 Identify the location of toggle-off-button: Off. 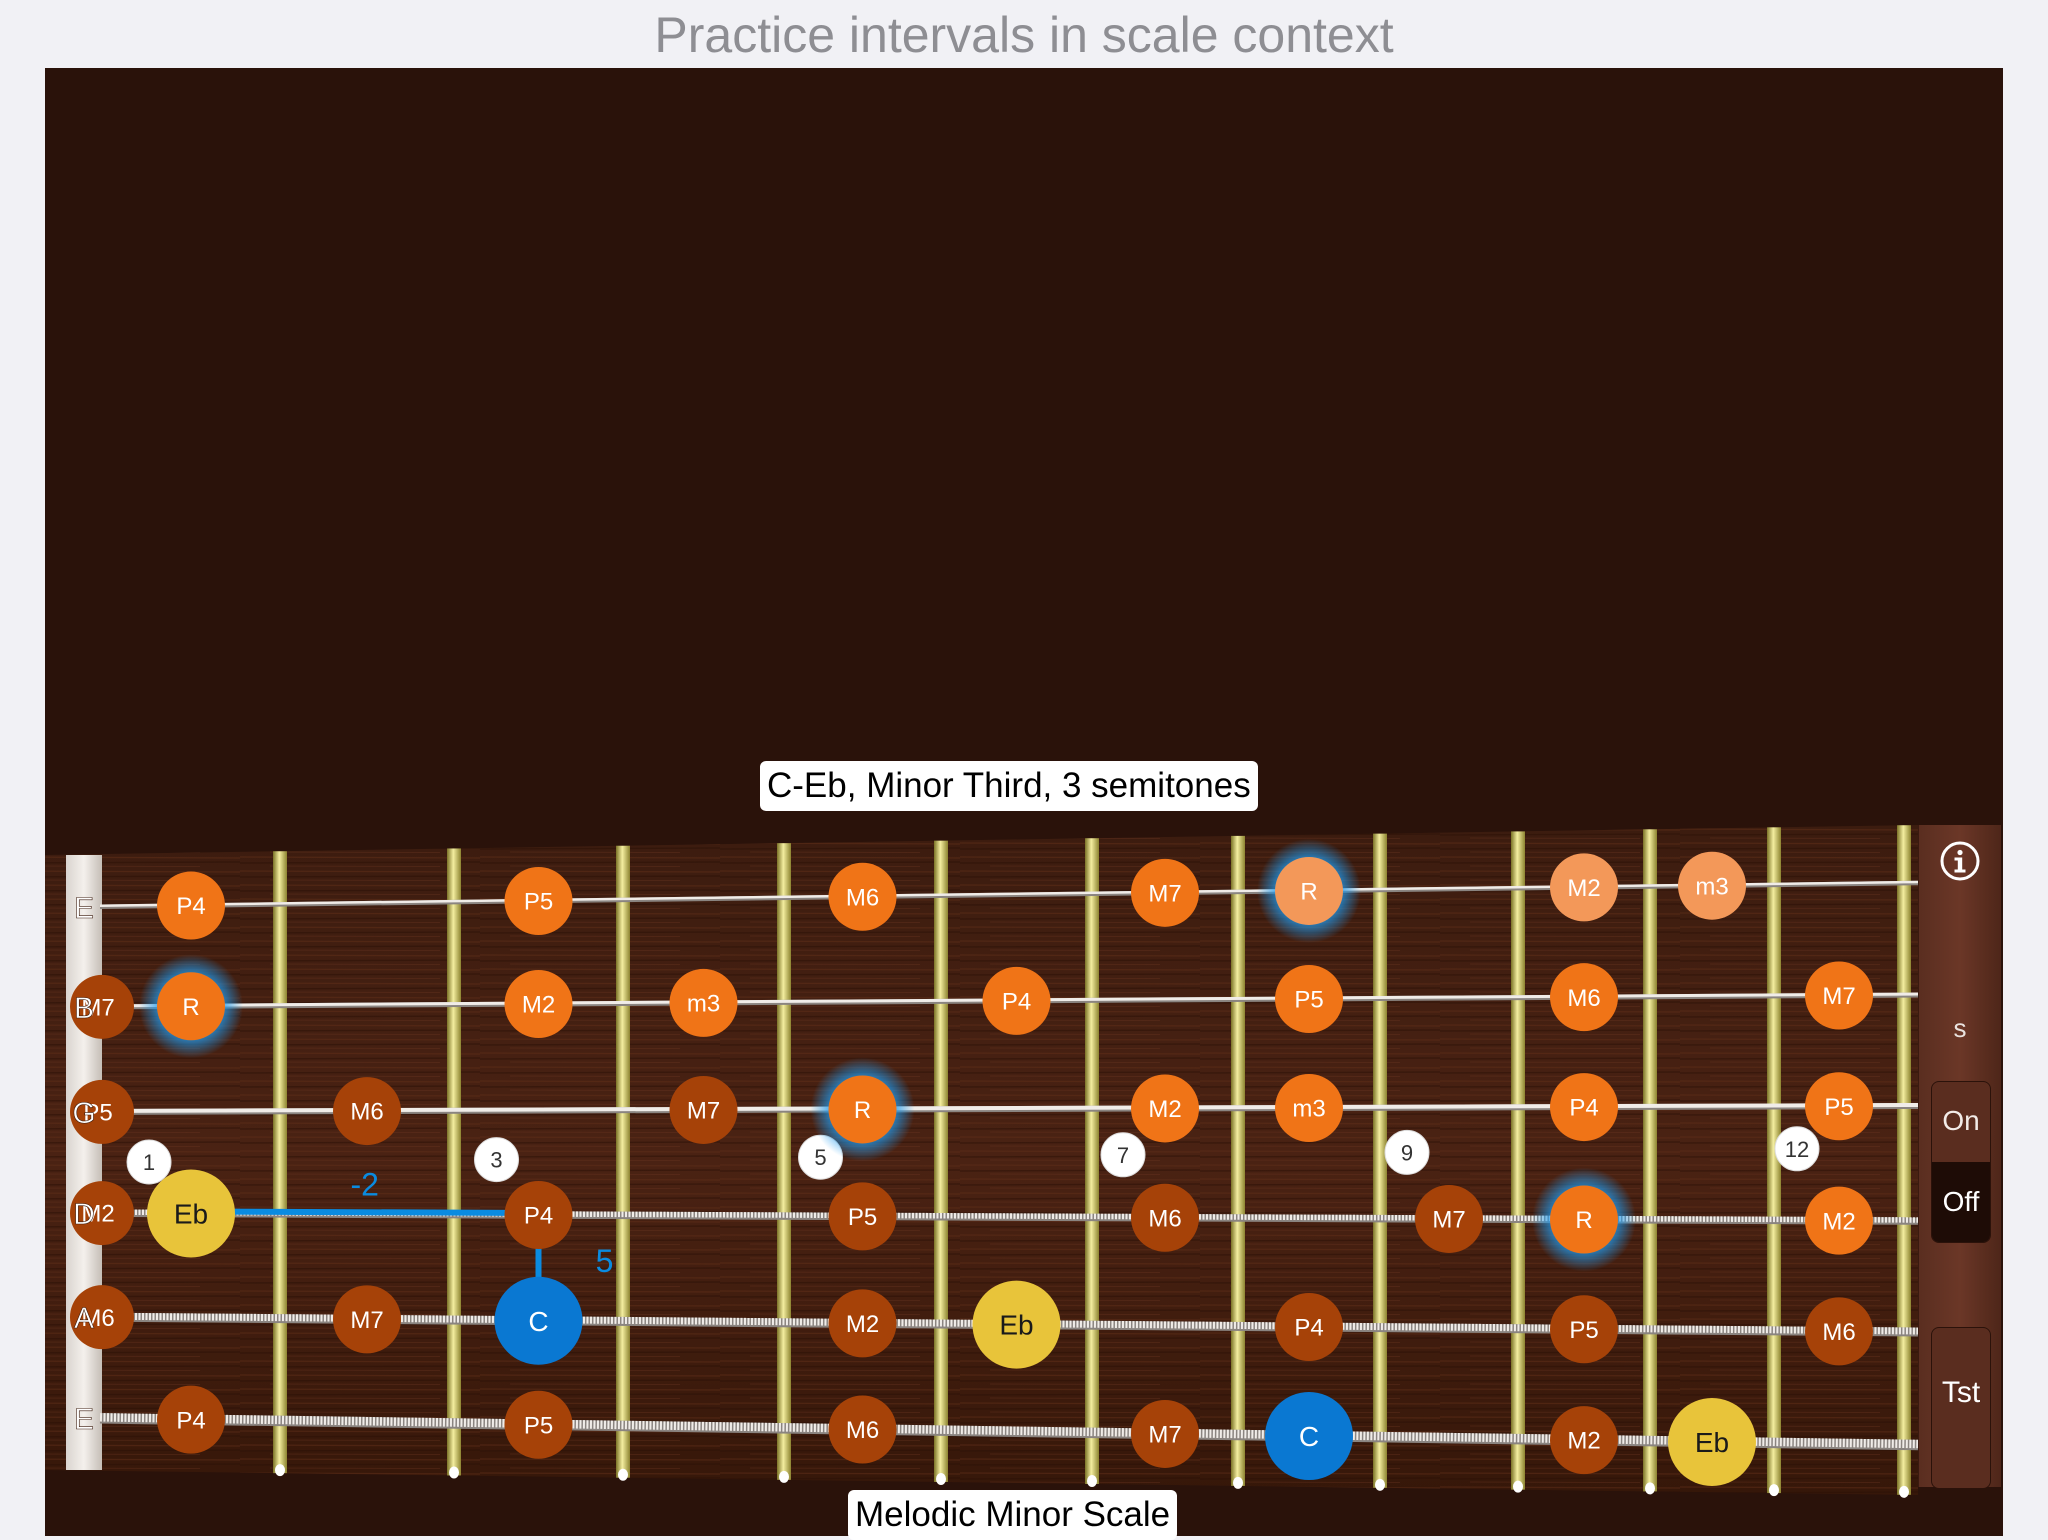
(1961, 1202).